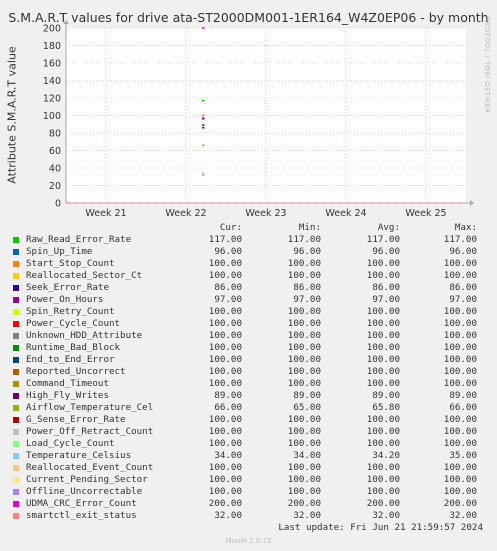  Describe the element at coordinates (463, 515) in the screenshot. I see `legend-max-value: 32.00` at that location.